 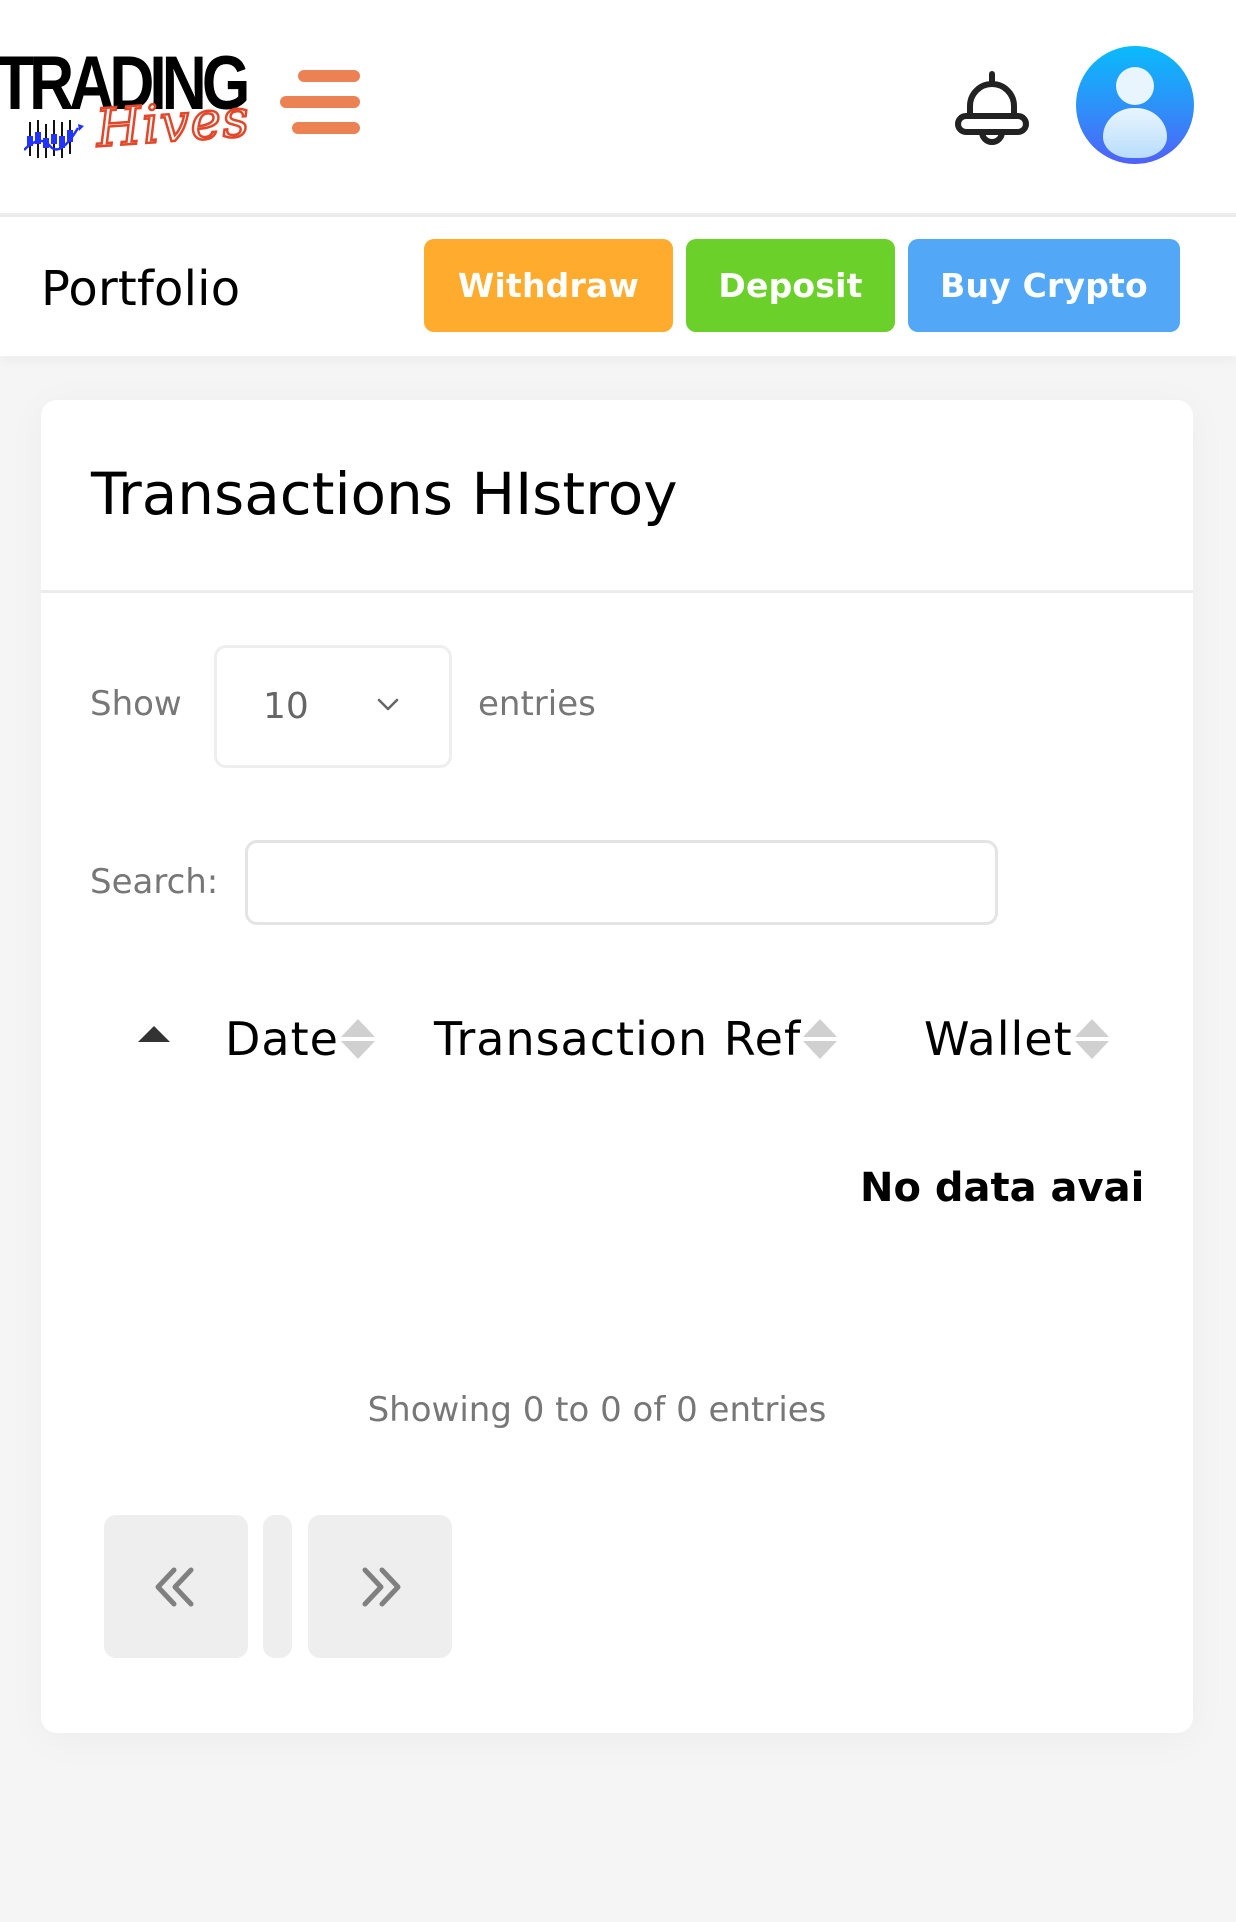 I want to click on entries-per-page-select: 10, so click(x=333, y=706).